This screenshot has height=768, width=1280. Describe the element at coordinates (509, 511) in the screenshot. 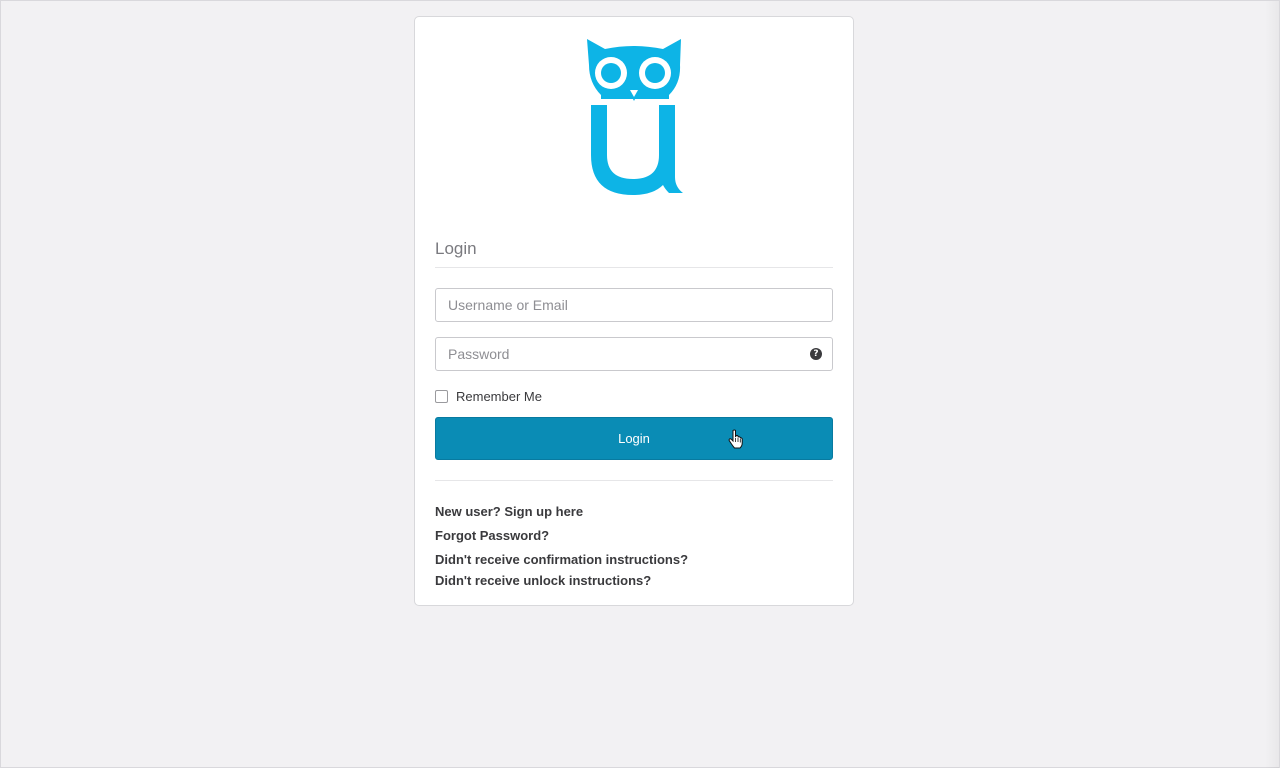

I see `sign-up-link: New user? Sign up here` at that location.